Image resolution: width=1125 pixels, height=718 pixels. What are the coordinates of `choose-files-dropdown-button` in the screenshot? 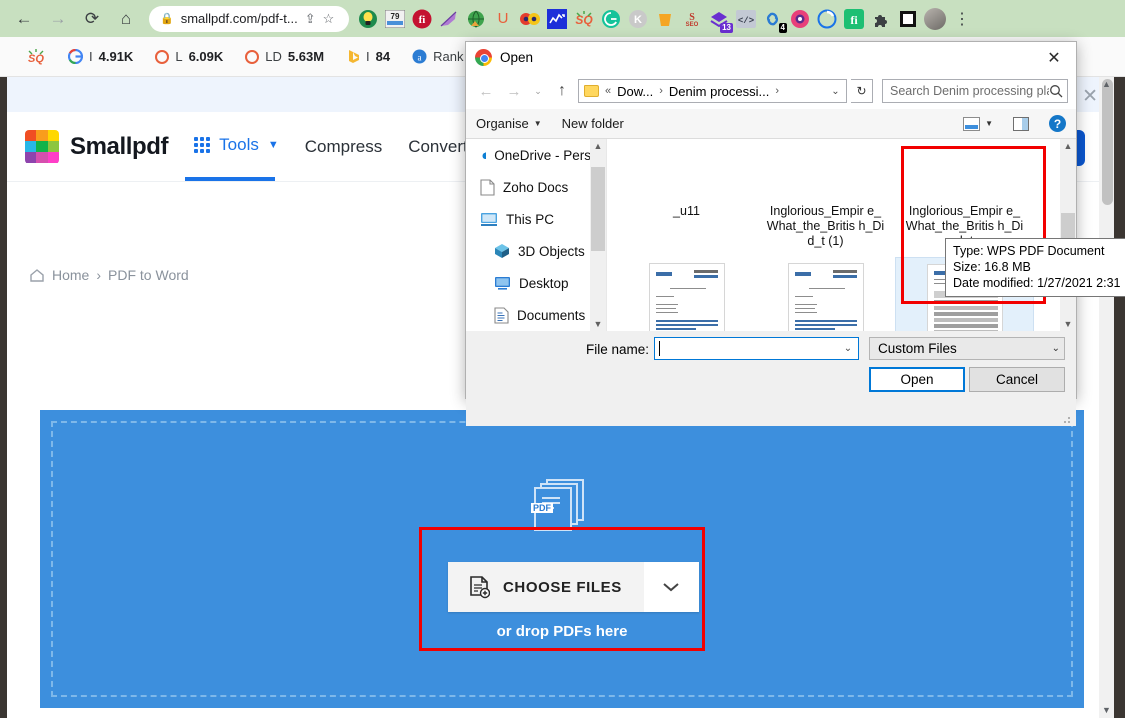 It's located at (671, 587).